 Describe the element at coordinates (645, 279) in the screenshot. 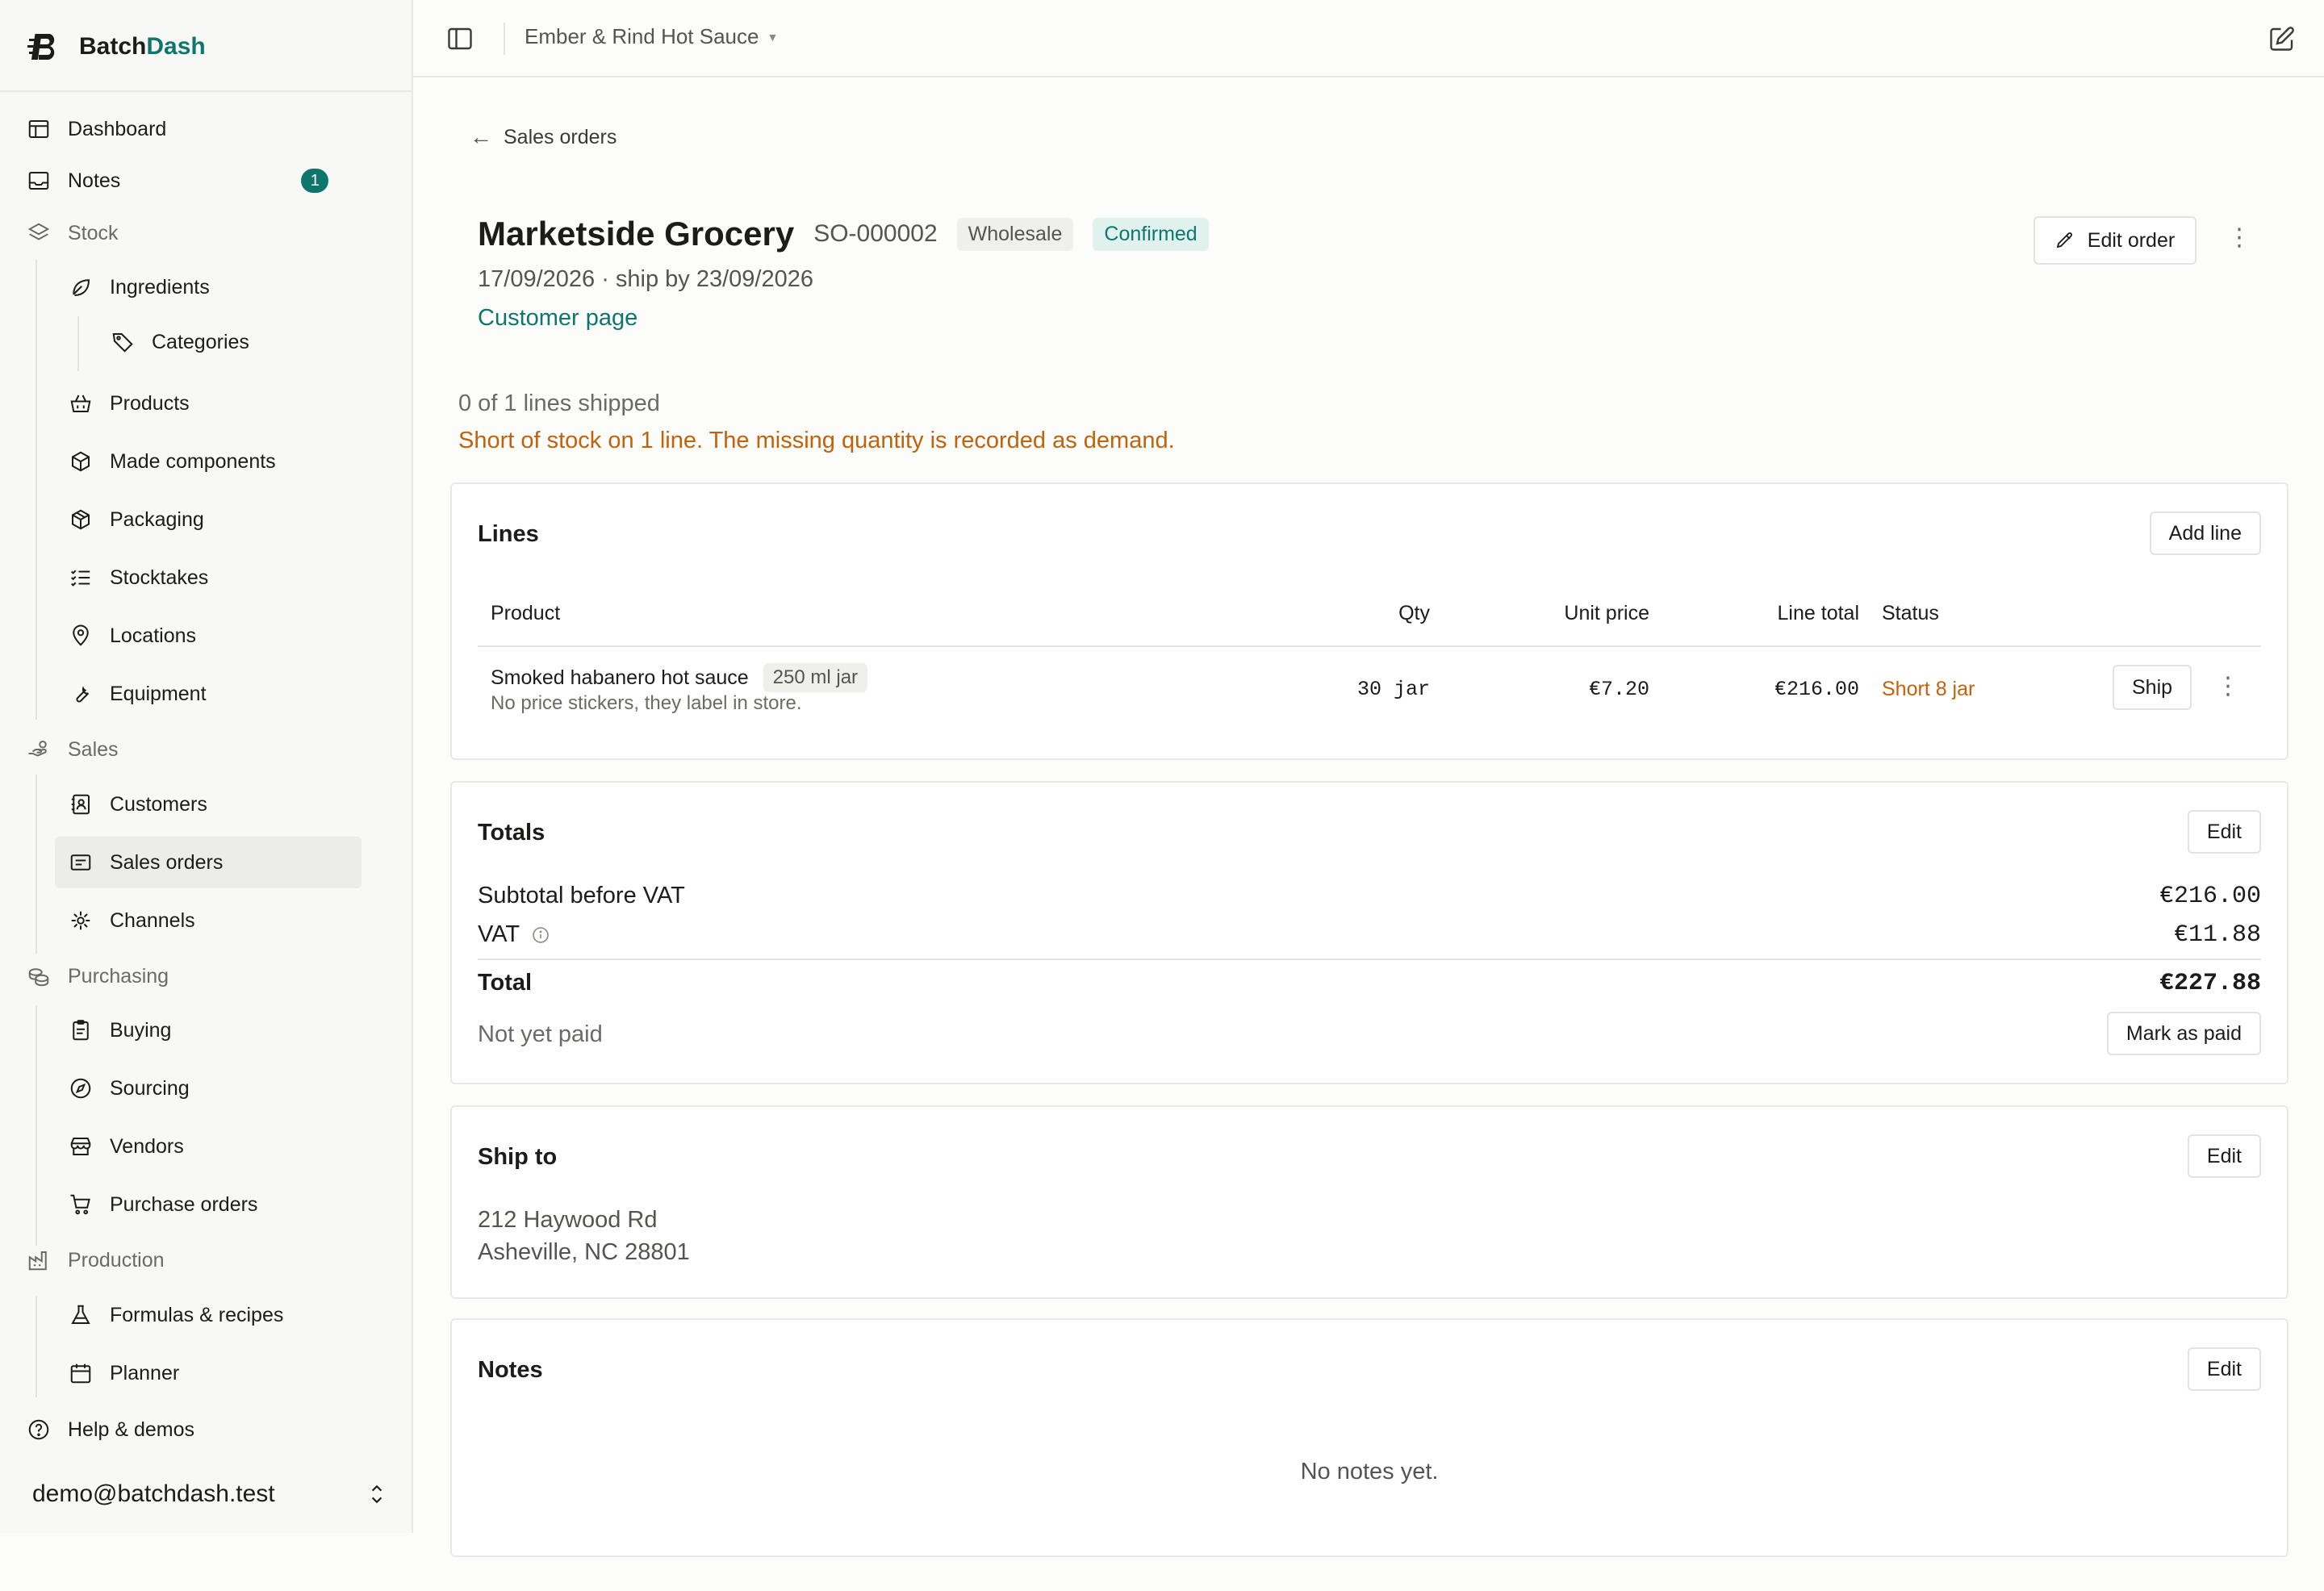

I see `order-dates: 17/09/2026 · ship by 23/09/2026` at that location.